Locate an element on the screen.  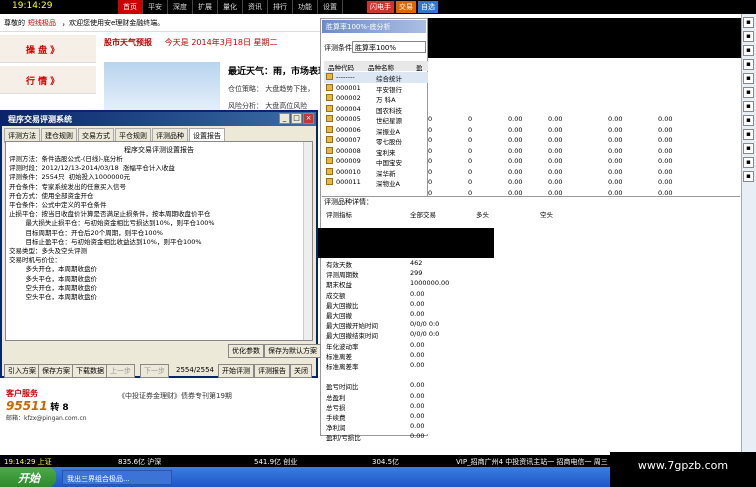
stock-row: 000004 国农科技 is located at coordinates (376, 109).